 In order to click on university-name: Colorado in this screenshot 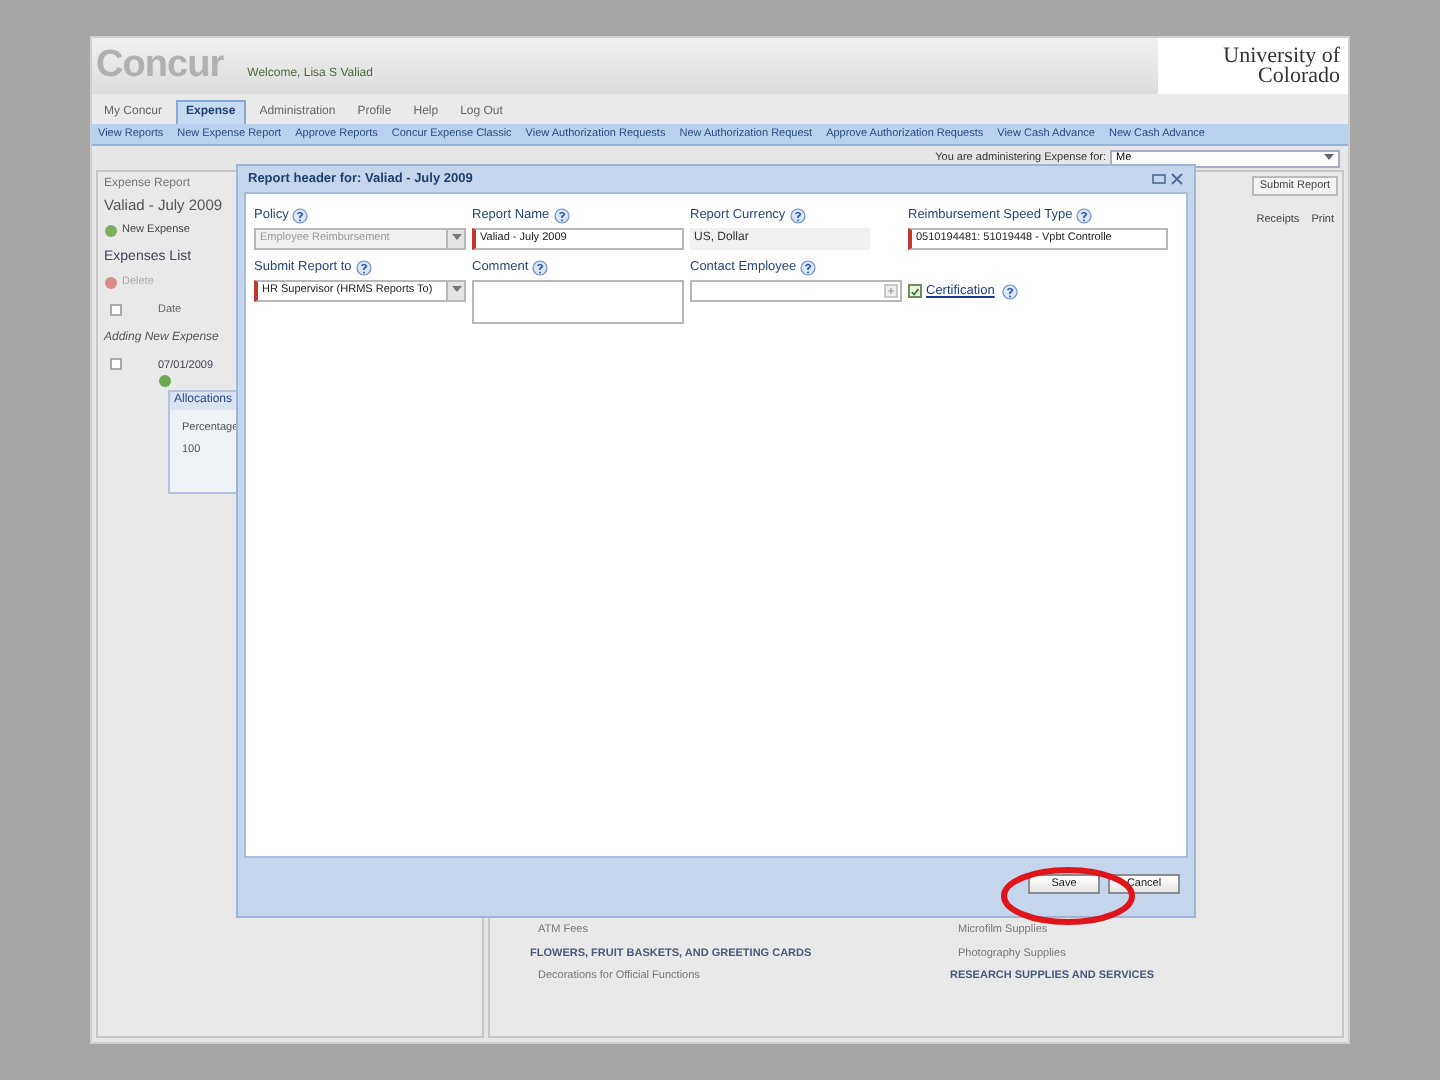, I will do `click(1299, 76)`.